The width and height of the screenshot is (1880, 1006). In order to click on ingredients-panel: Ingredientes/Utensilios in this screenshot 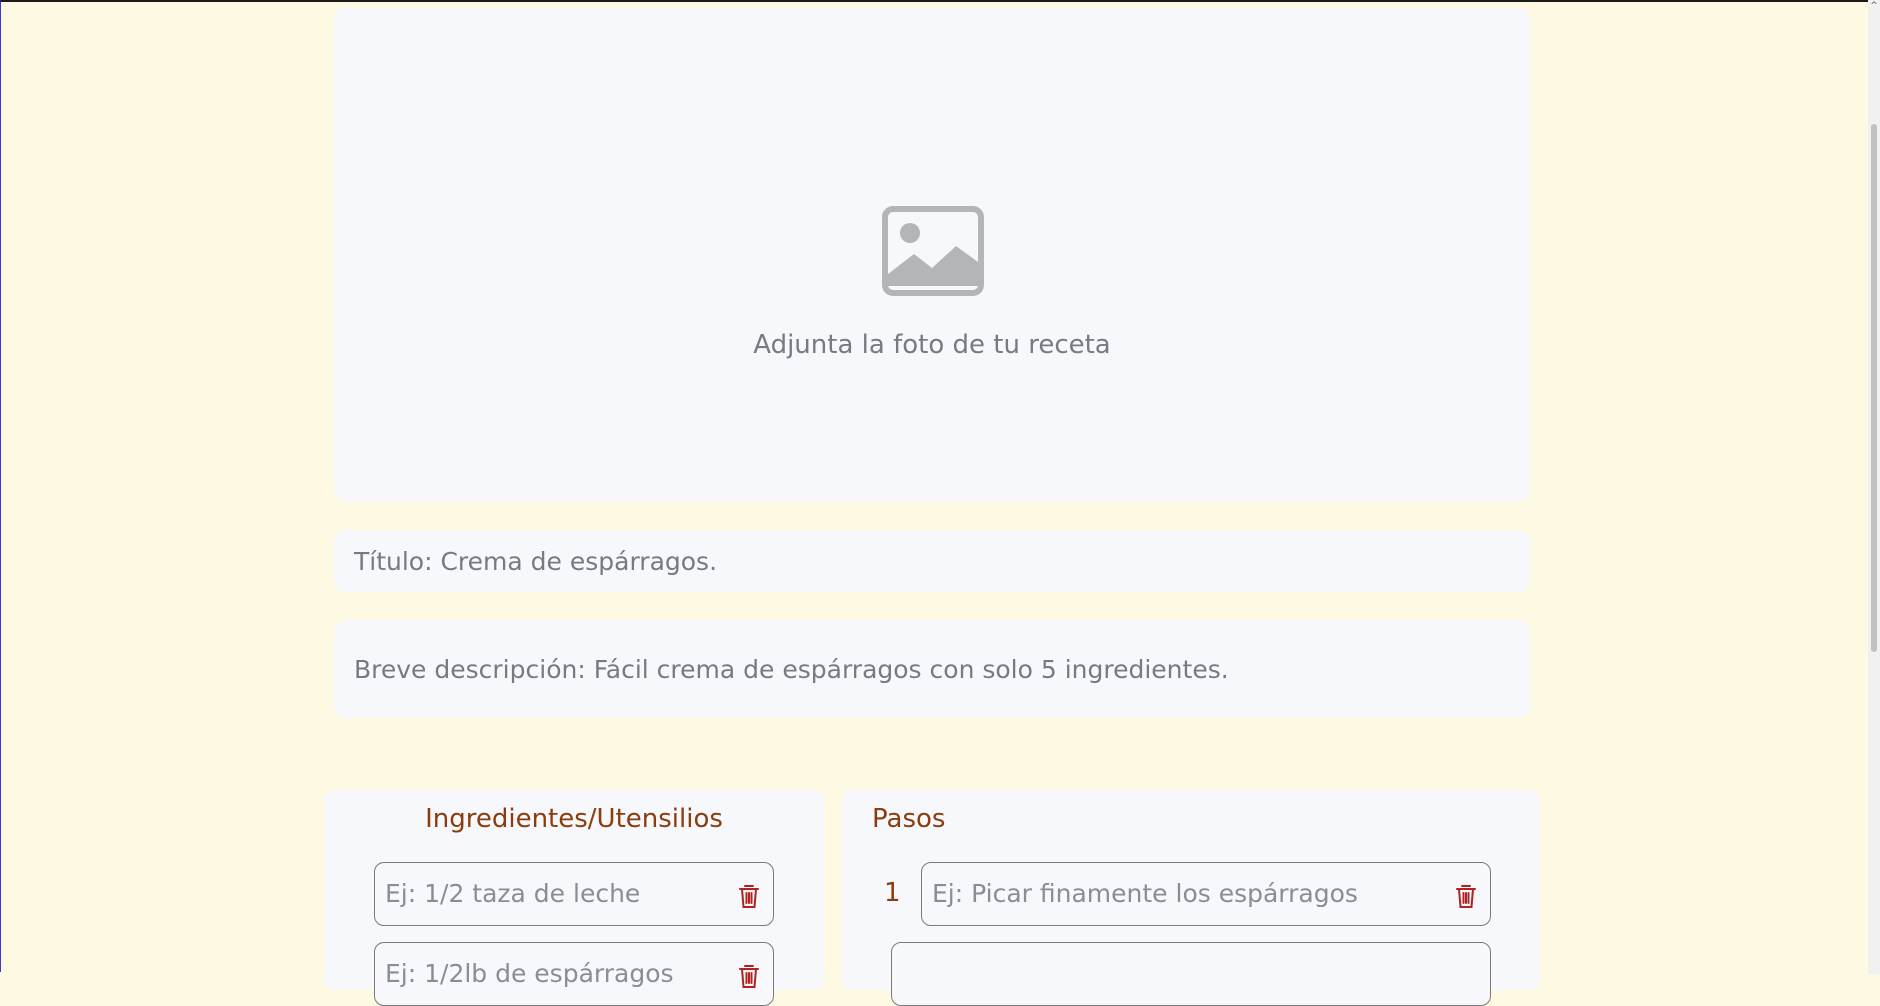, I will do `click(574, 898)`.